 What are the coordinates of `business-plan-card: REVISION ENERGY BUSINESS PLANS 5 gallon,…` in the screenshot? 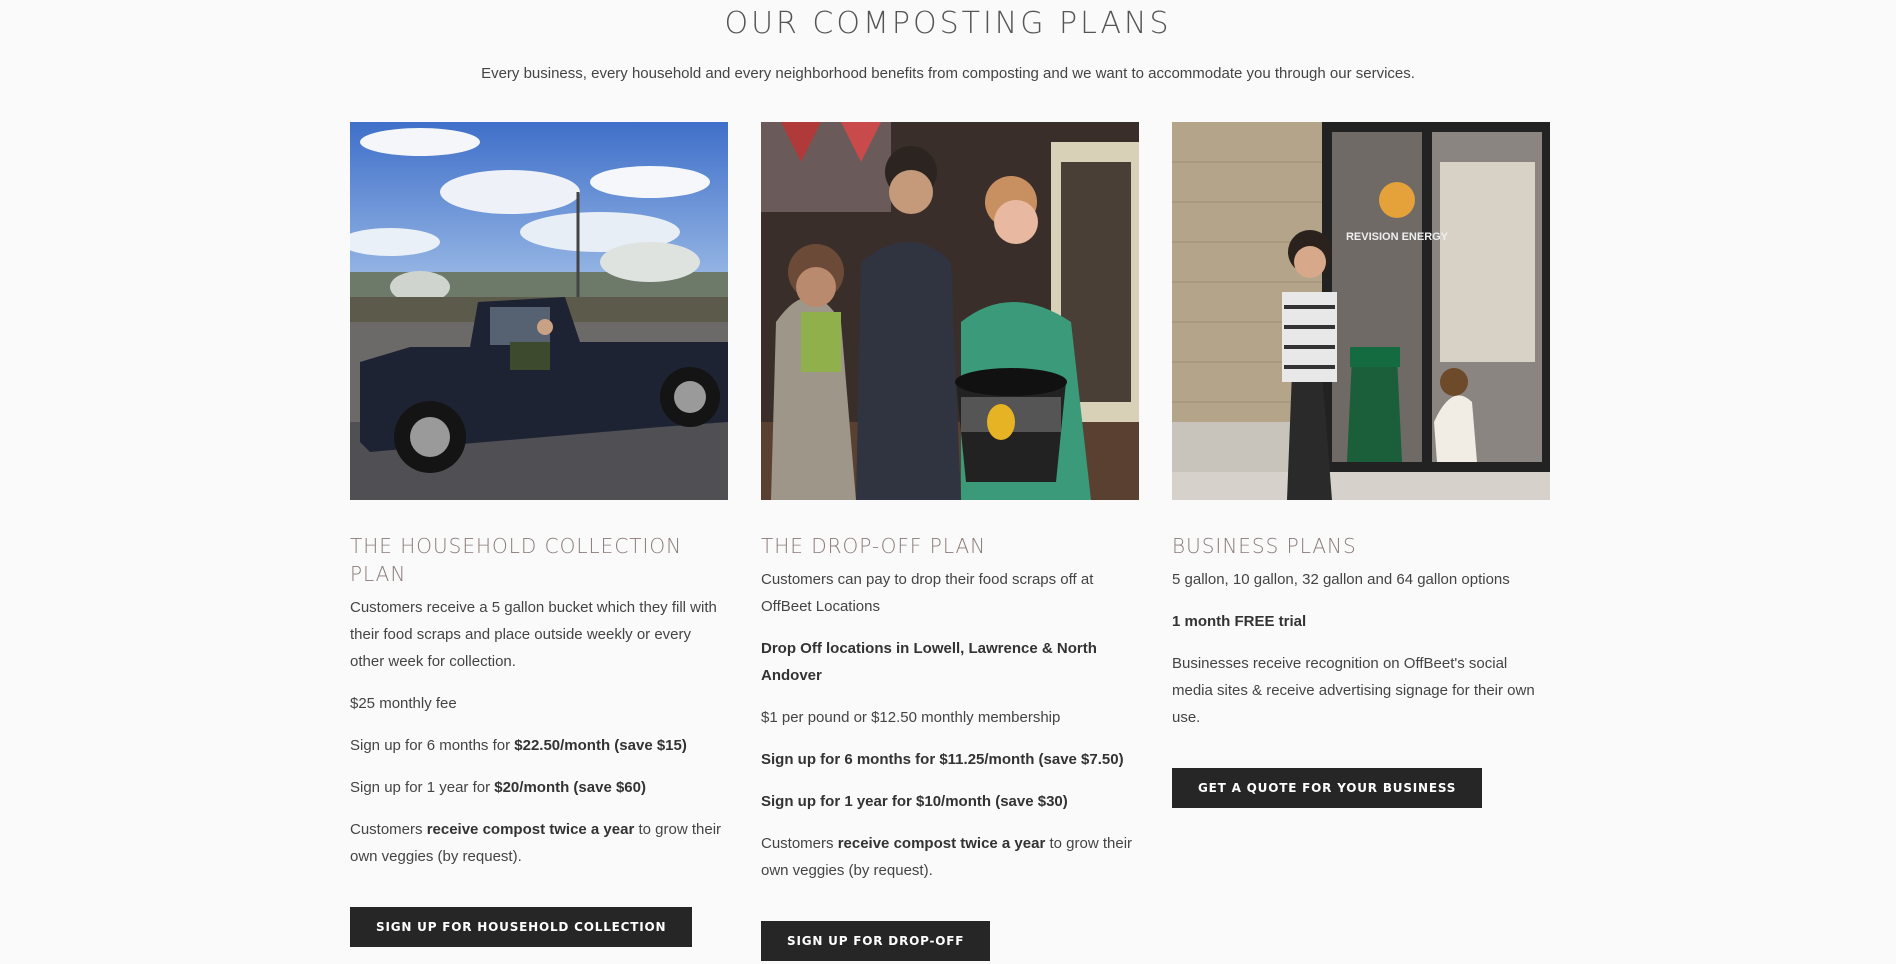 It's located at (1361, 465).